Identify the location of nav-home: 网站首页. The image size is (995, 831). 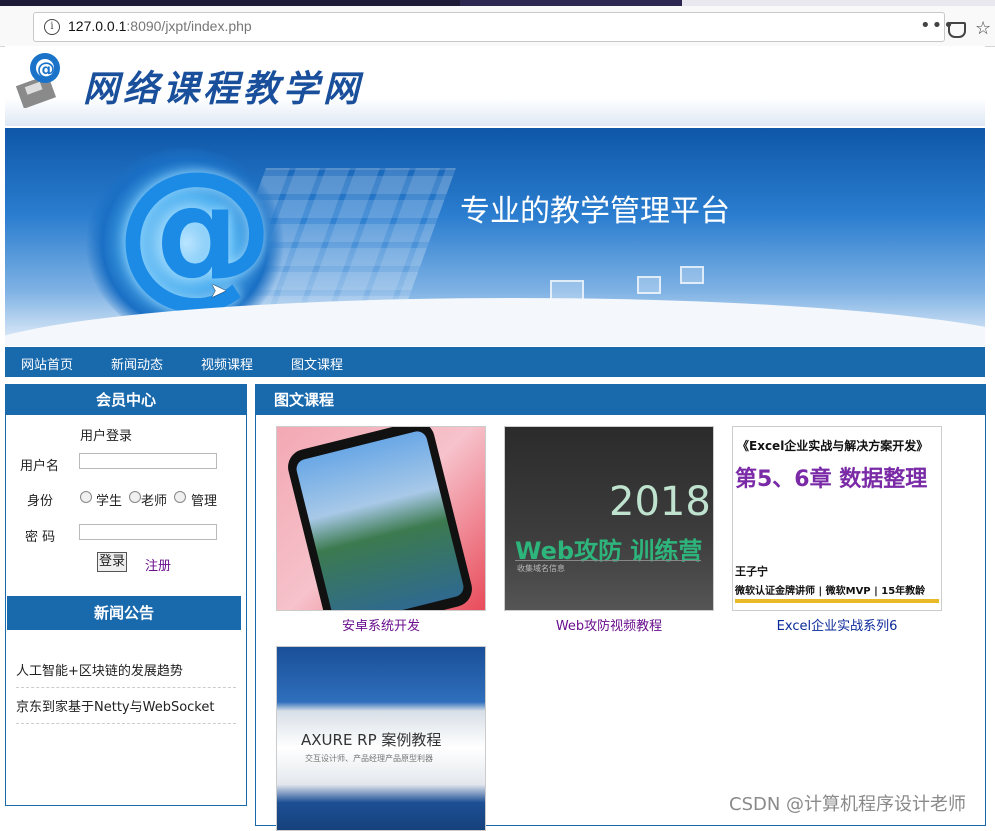
(47, 363).